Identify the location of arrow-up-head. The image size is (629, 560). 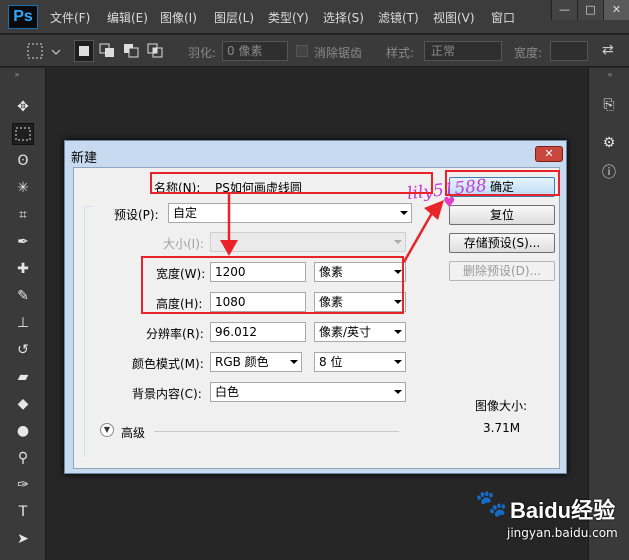
(434, 210).